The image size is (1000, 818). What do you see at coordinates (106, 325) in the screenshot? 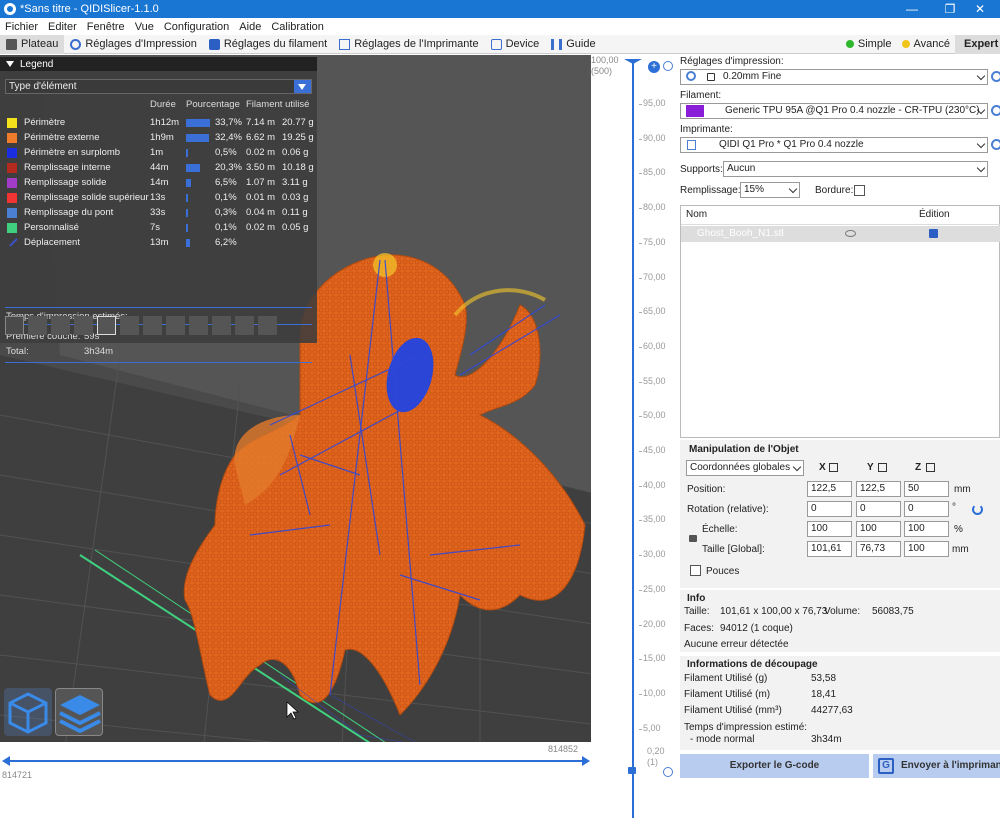
I see `seams-icon` at bounding box center [106, 325].